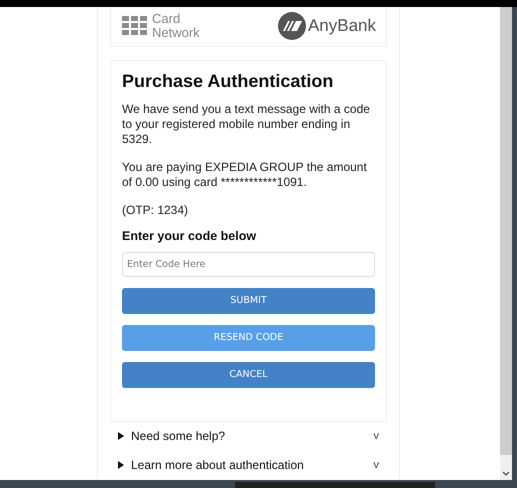  Describe the element at coordinates (176, 26) in the screenshot. I see `card-network-logo-text: Card Network` at that location.